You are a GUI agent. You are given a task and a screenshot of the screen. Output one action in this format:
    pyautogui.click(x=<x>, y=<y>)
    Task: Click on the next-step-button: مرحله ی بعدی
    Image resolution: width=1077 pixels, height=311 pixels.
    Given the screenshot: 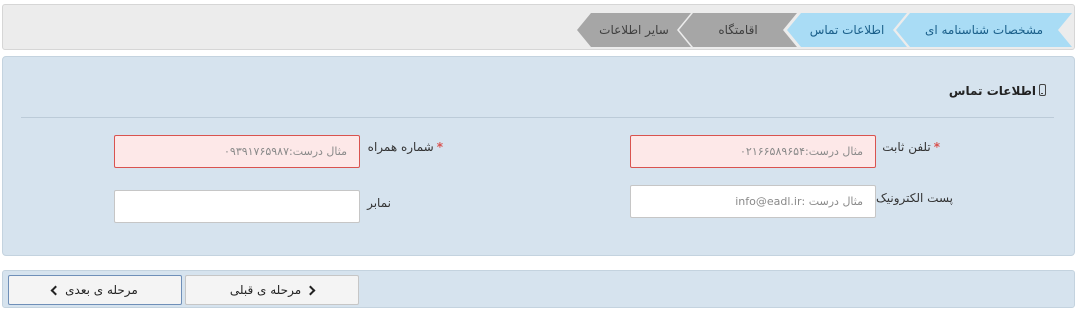 What is the action you would take?
    pyautogui.click(x=95, y=290)
    